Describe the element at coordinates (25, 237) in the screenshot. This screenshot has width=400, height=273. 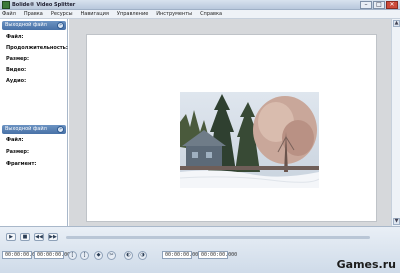
I see `stop-button: ■` at that location.